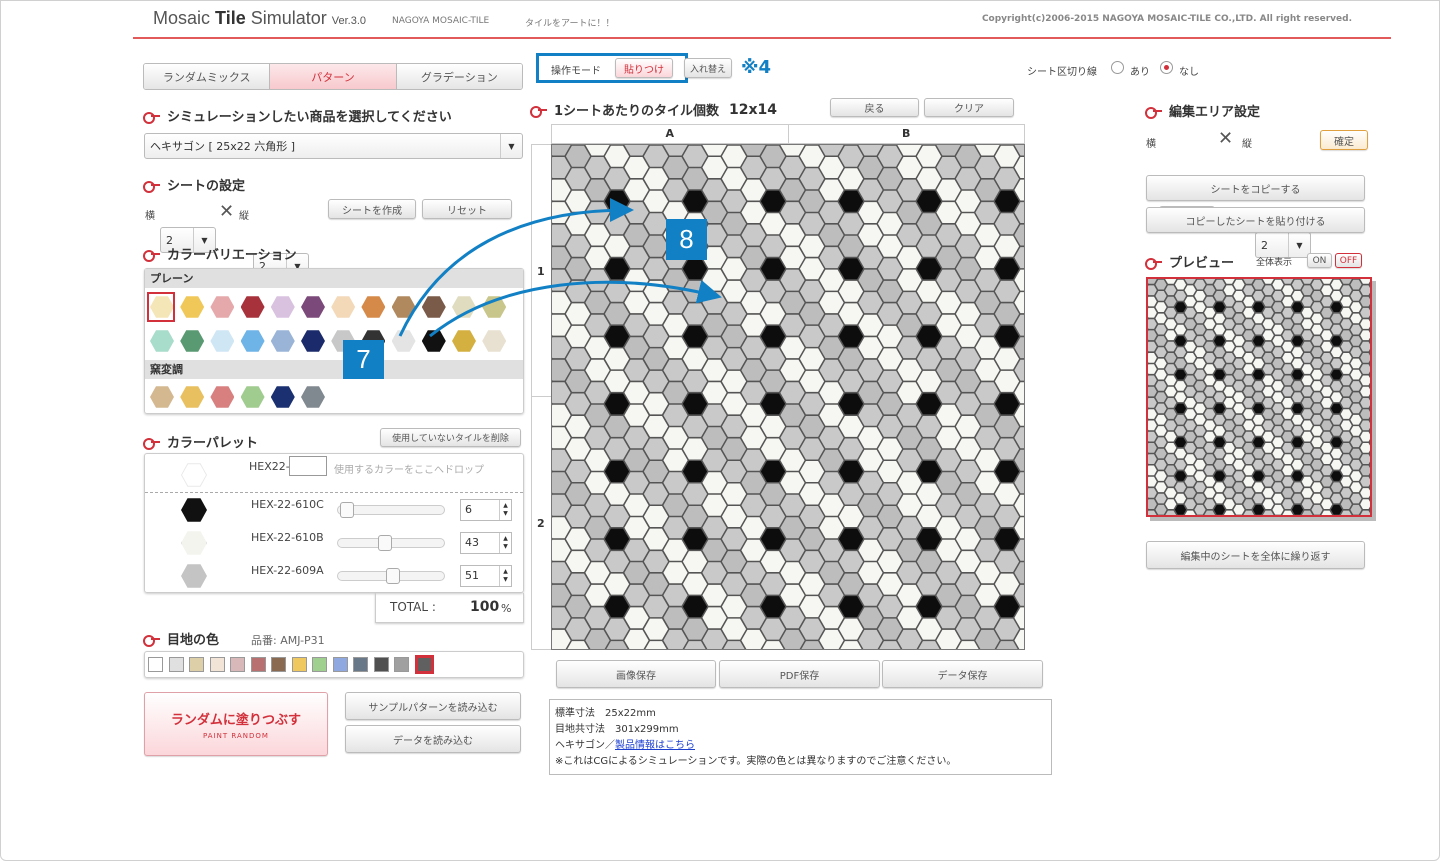  Describe the element at coordinates (1344, 140) in the screenshot. I see `confirm-button: 確定` at that location.